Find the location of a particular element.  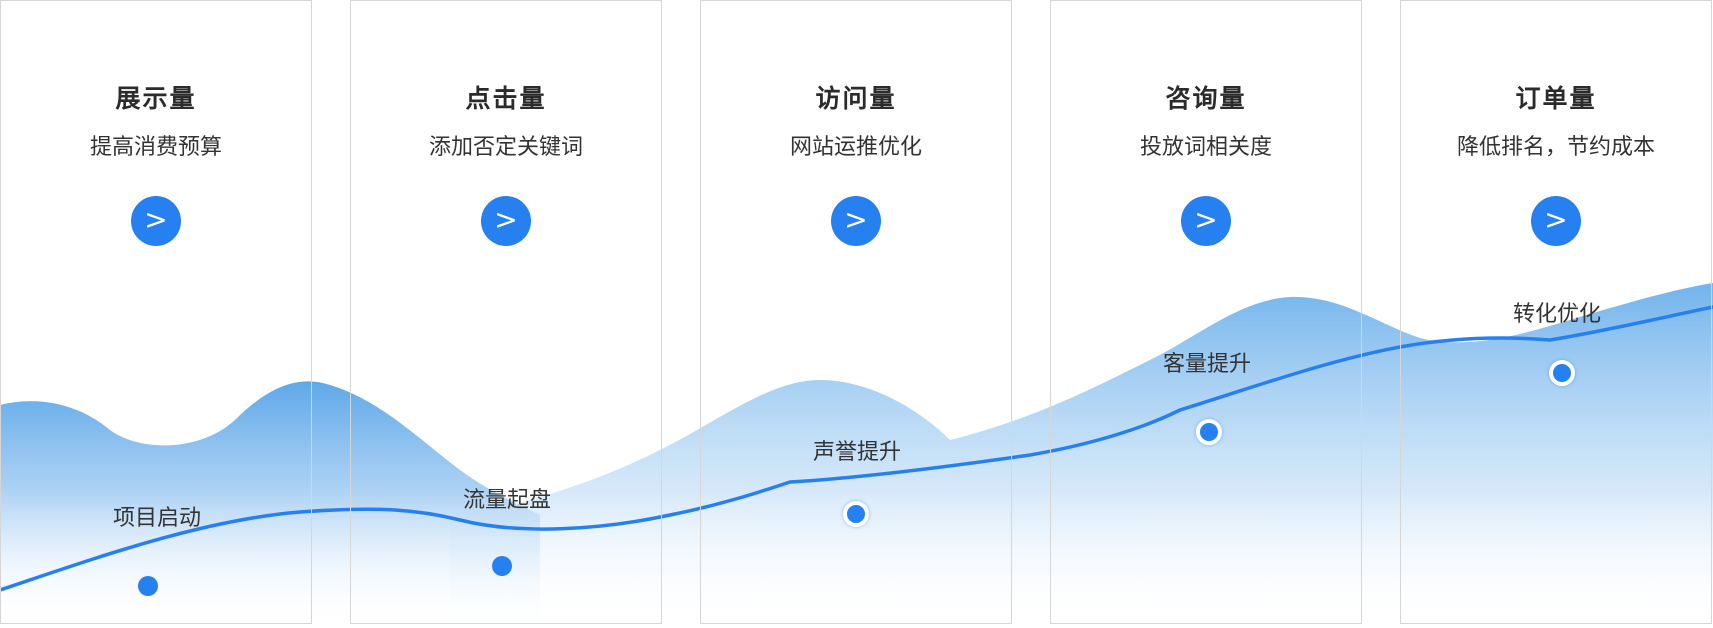

card-subtitle: 添加否定关键词 is located at coordinates (505, 147).